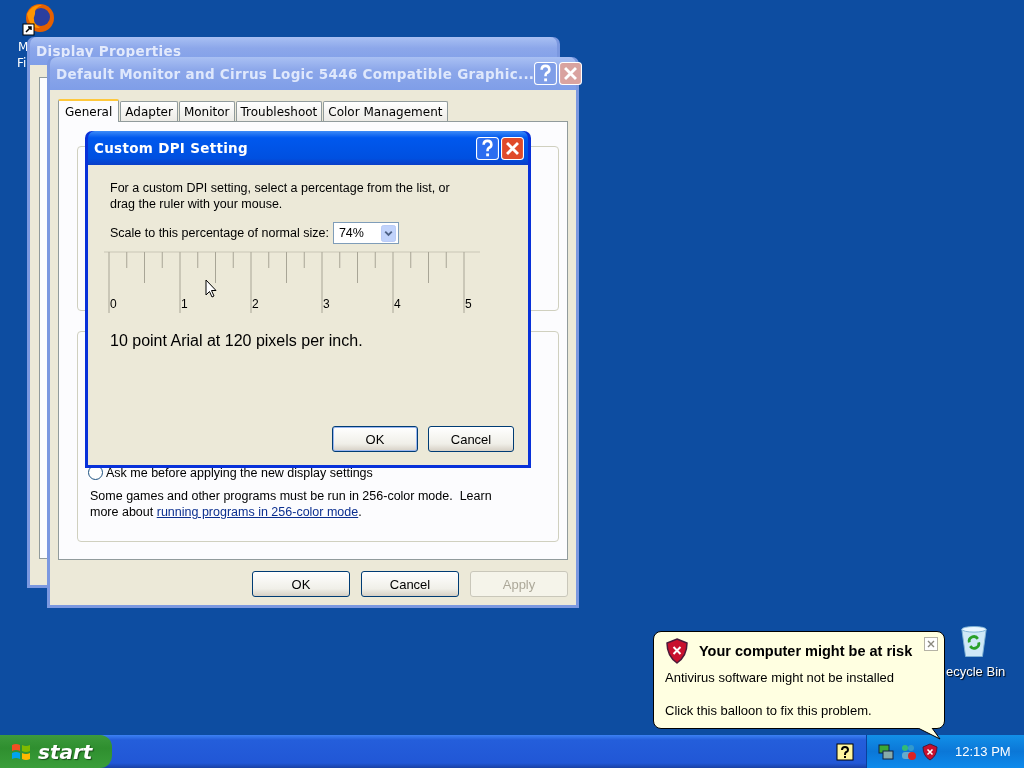  I want to click on sample-text: 10 point Arial at 120 pixels per inch., so click(237, 341).